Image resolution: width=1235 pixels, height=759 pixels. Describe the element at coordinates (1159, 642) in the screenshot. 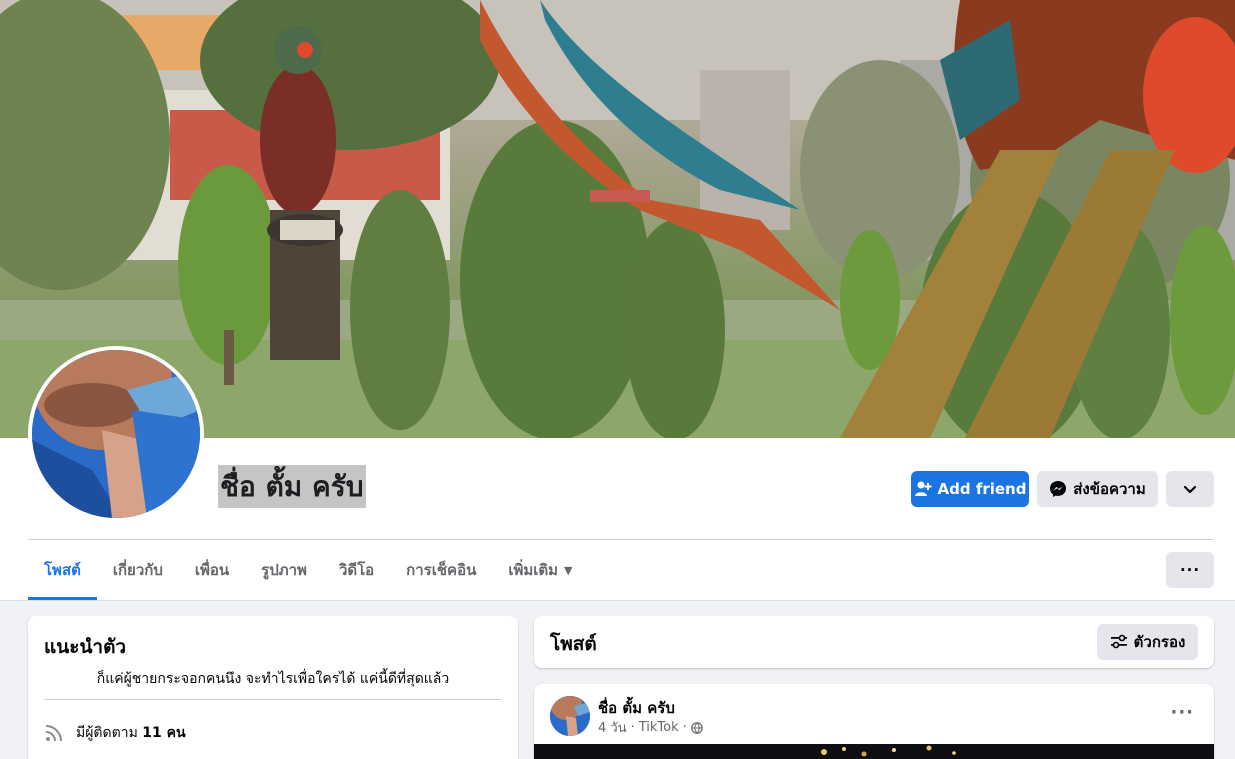

I see `filter-label: ตัวกรอง` at that location.